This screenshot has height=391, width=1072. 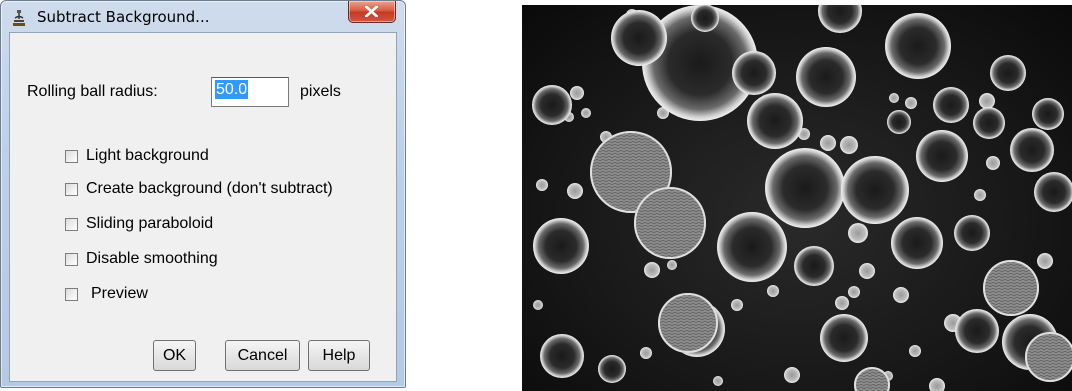 I want to click on checkbox-label: Create background (don't subtract), so click(x=209, y=188).